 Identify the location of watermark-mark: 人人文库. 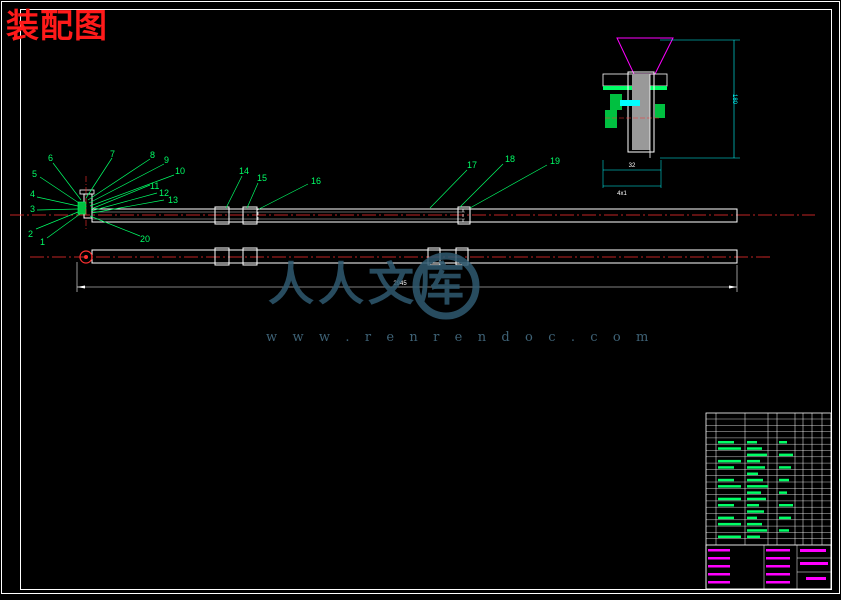
(368, 284).